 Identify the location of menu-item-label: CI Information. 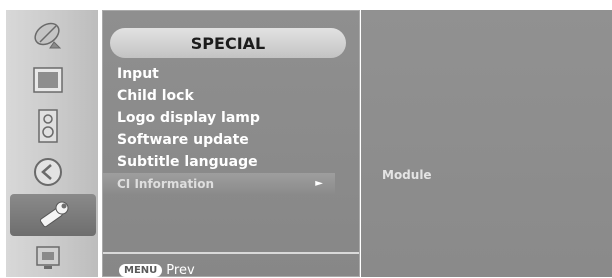
(166, 184).